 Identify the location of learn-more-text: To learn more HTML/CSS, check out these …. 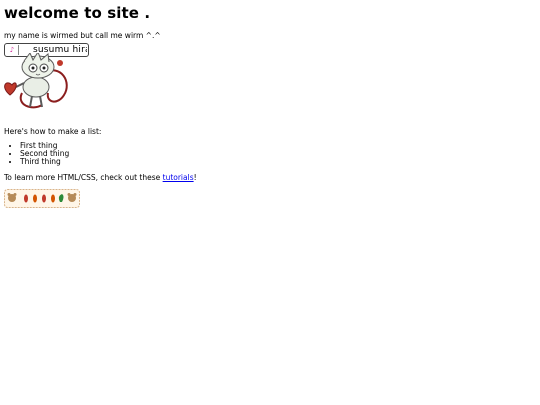
(100, 178).